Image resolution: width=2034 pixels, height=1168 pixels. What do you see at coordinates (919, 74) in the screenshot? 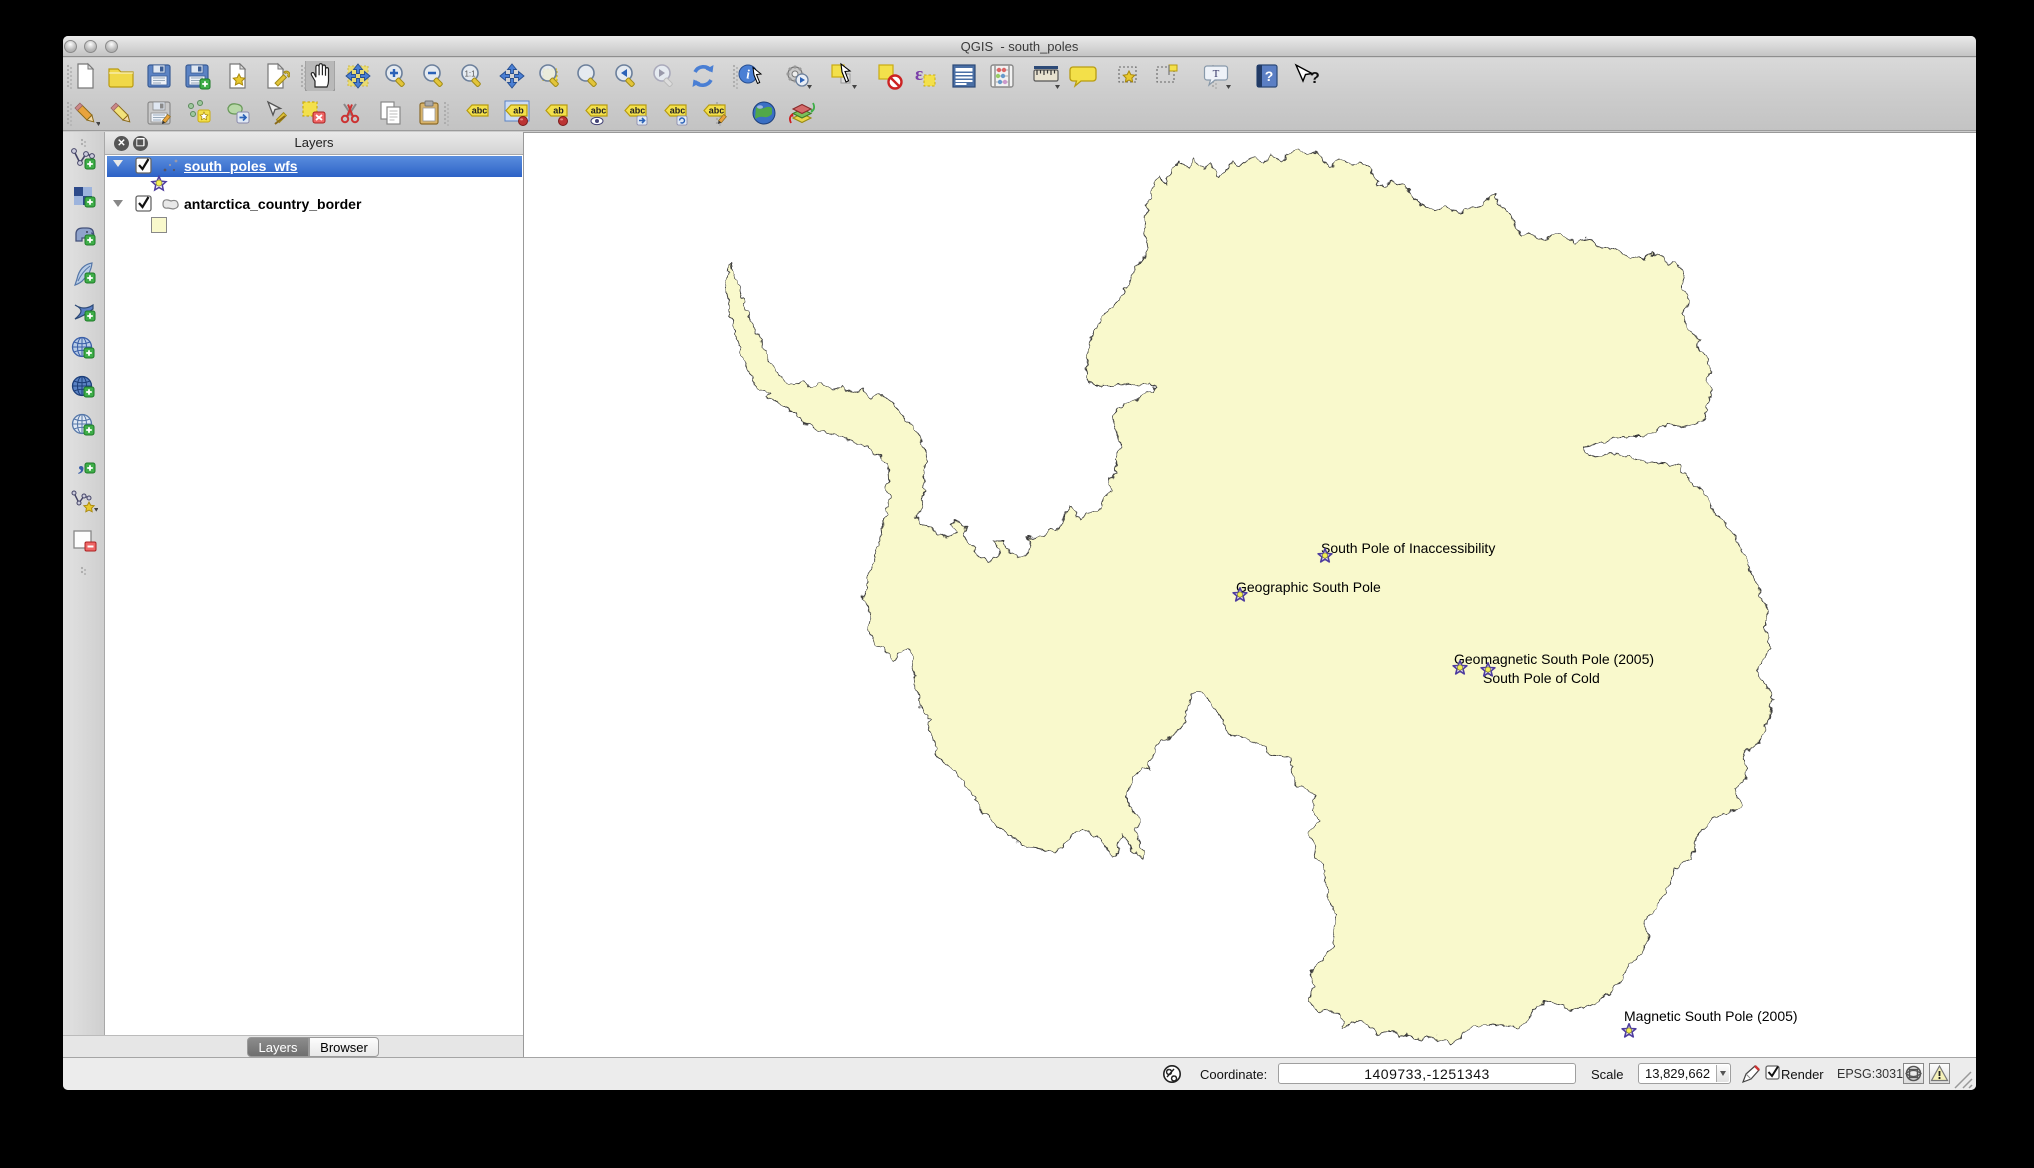
I see `svg-text: ε` at bounding box center [919, 74].